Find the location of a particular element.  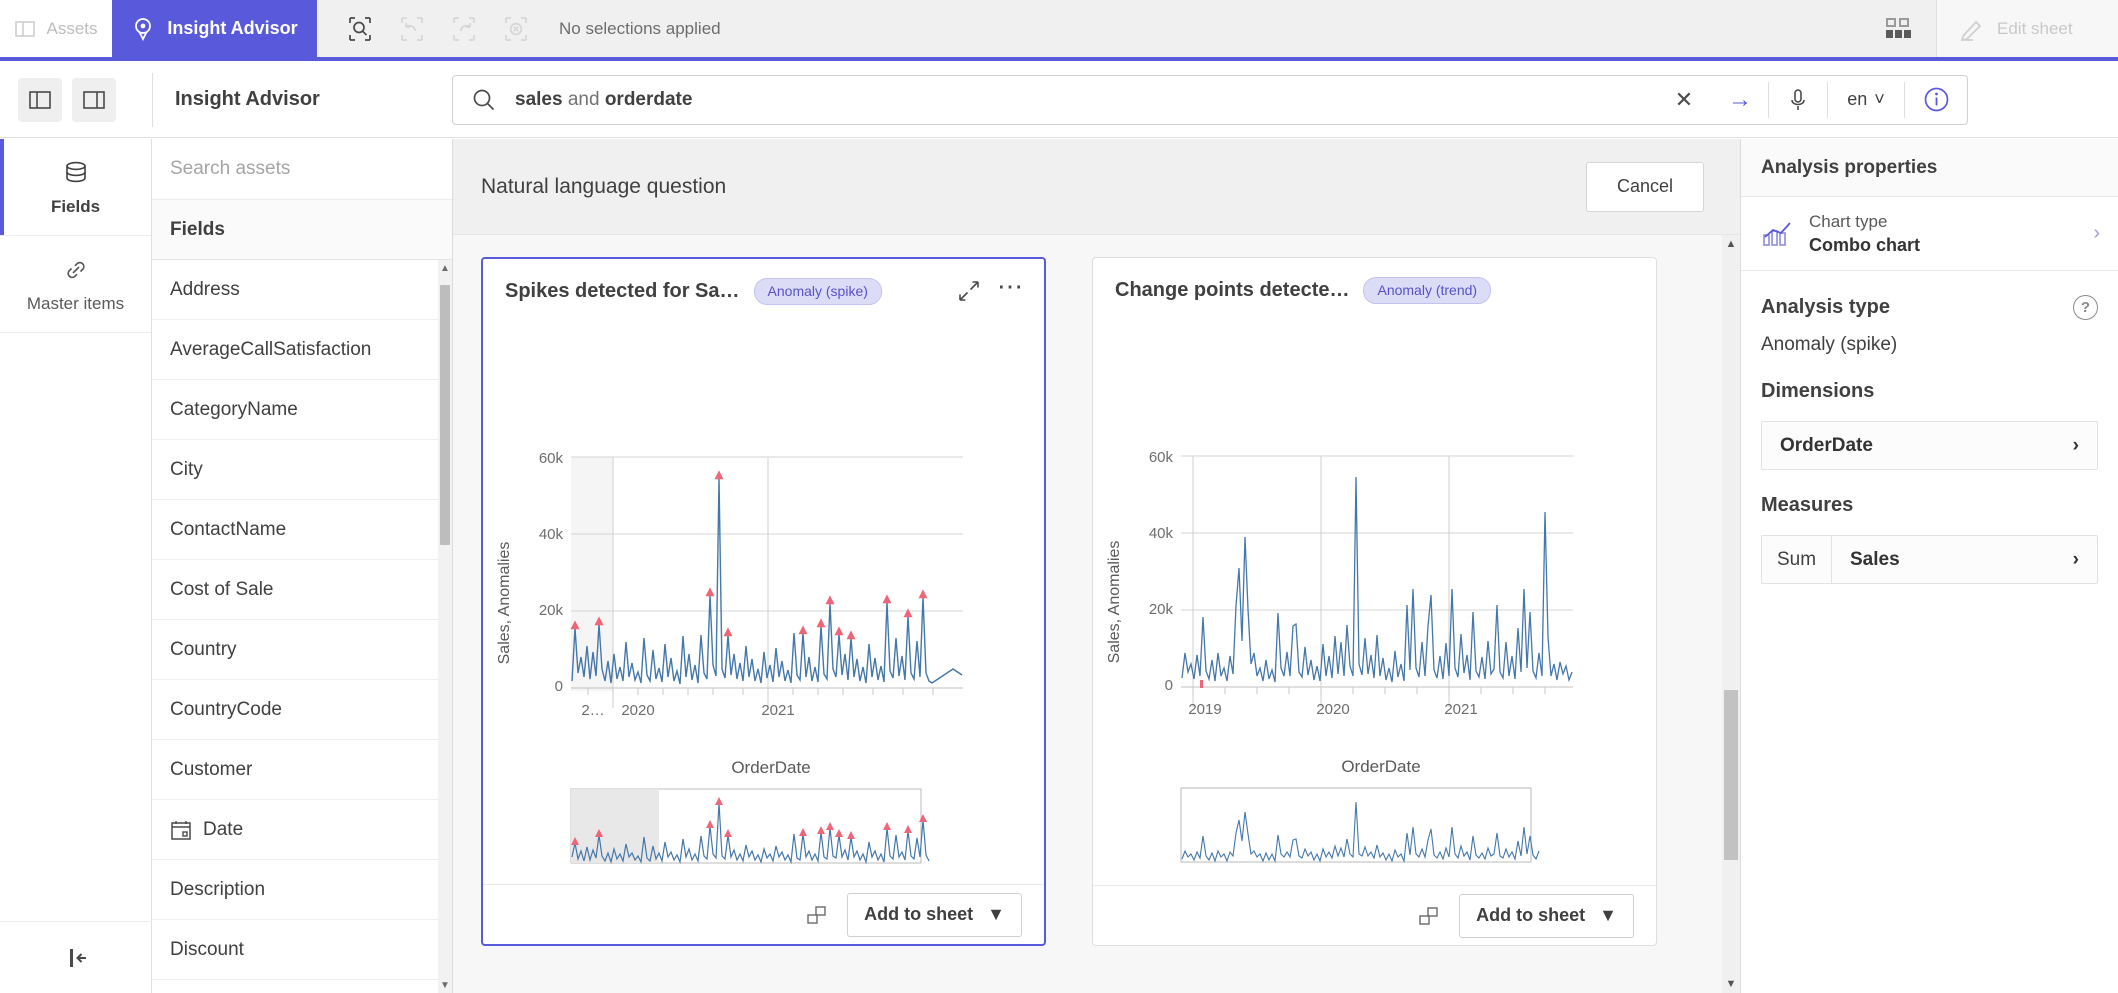

selection-status-text: No selections applied is located at coordinates (640, 28).